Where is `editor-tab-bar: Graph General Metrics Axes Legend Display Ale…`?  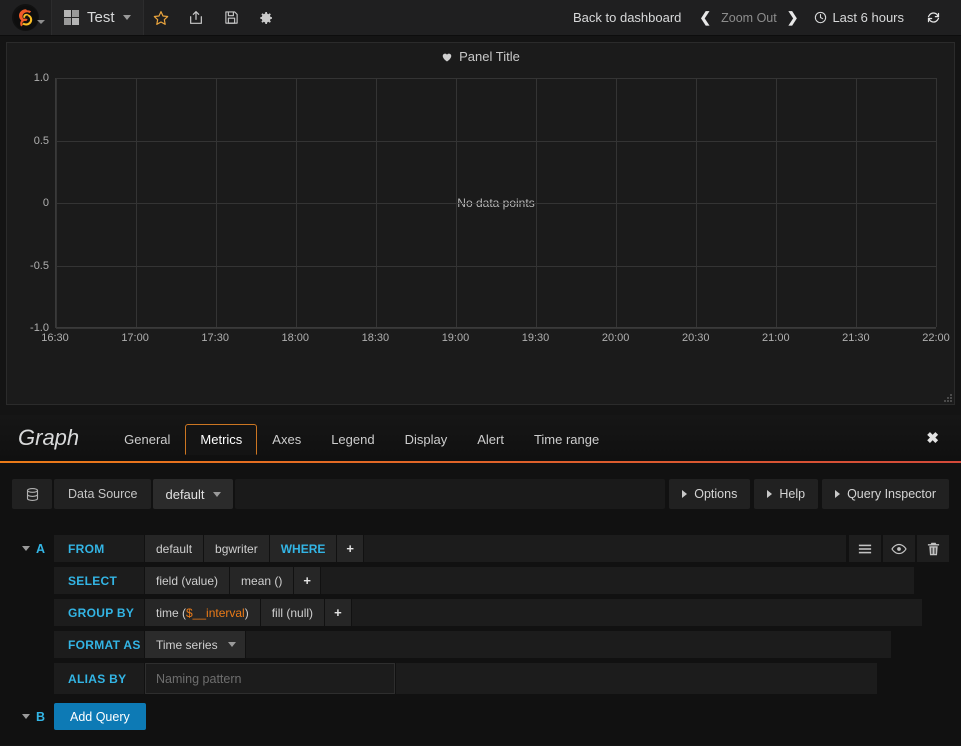
editor-tab-bar: Graph General Metrics Axes Legend Display Ale… is located at coordinates (480, 439).